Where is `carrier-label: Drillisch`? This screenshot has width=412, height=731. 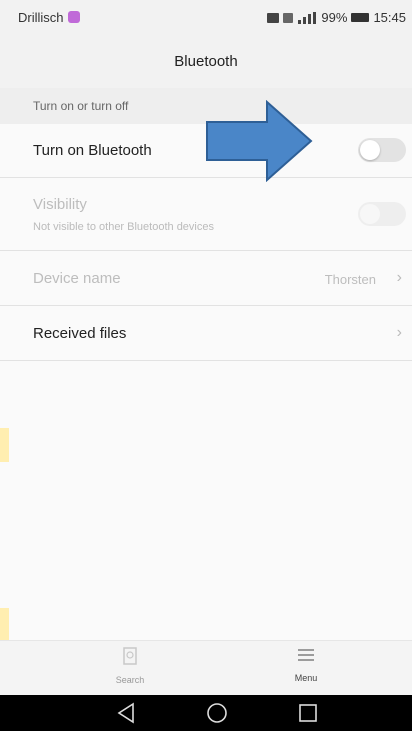 carrier-label: Drillisch is located at coordinates (49, 17).